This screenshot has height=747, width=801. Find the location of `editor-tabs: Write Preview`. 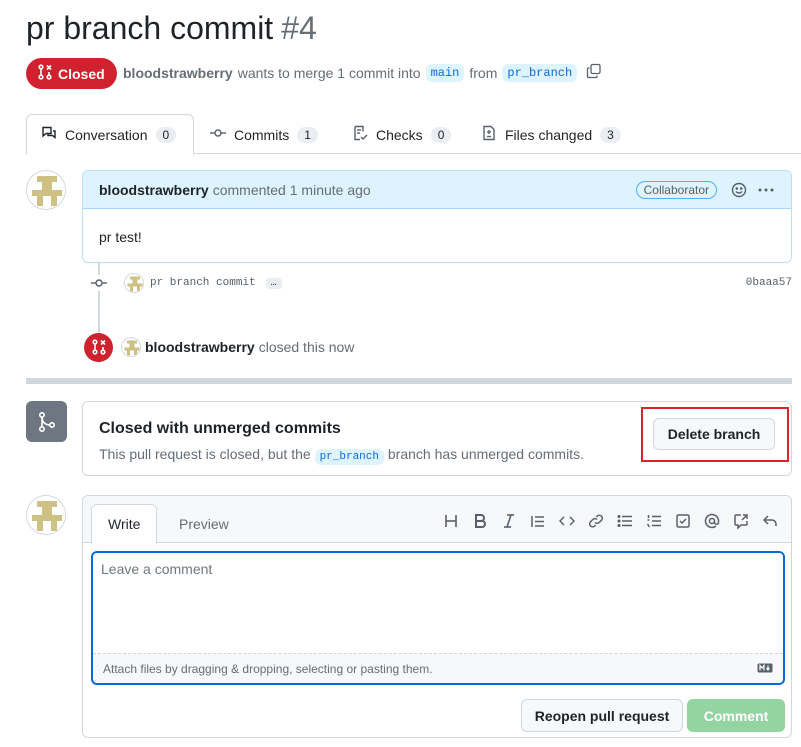

editor-tabs: Write Preview is located at coordinates (437, 520).